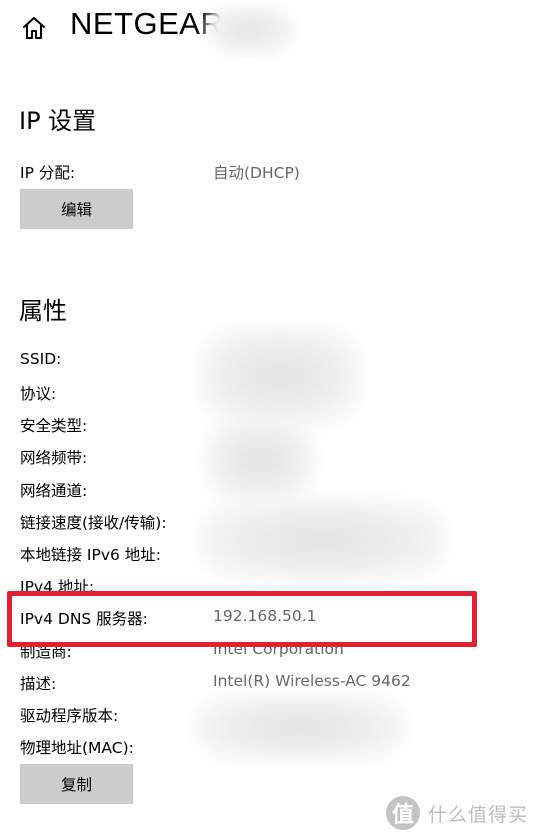 The image size is (554, 840). What do you see at coordinates (76, 209) in the screenshot?
I see `edit-button: 编辑` at bounding box center [76, 209].